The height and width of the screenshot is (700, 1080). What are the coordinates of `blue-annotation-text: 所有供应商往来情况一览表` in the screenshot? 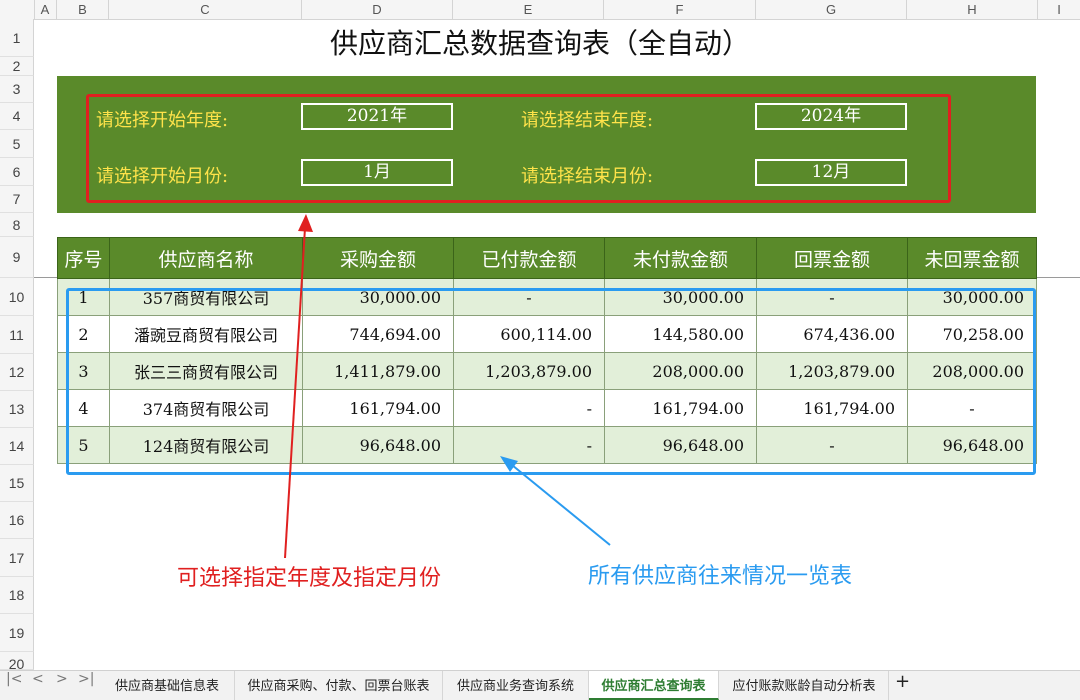 It's located at (720, 575).